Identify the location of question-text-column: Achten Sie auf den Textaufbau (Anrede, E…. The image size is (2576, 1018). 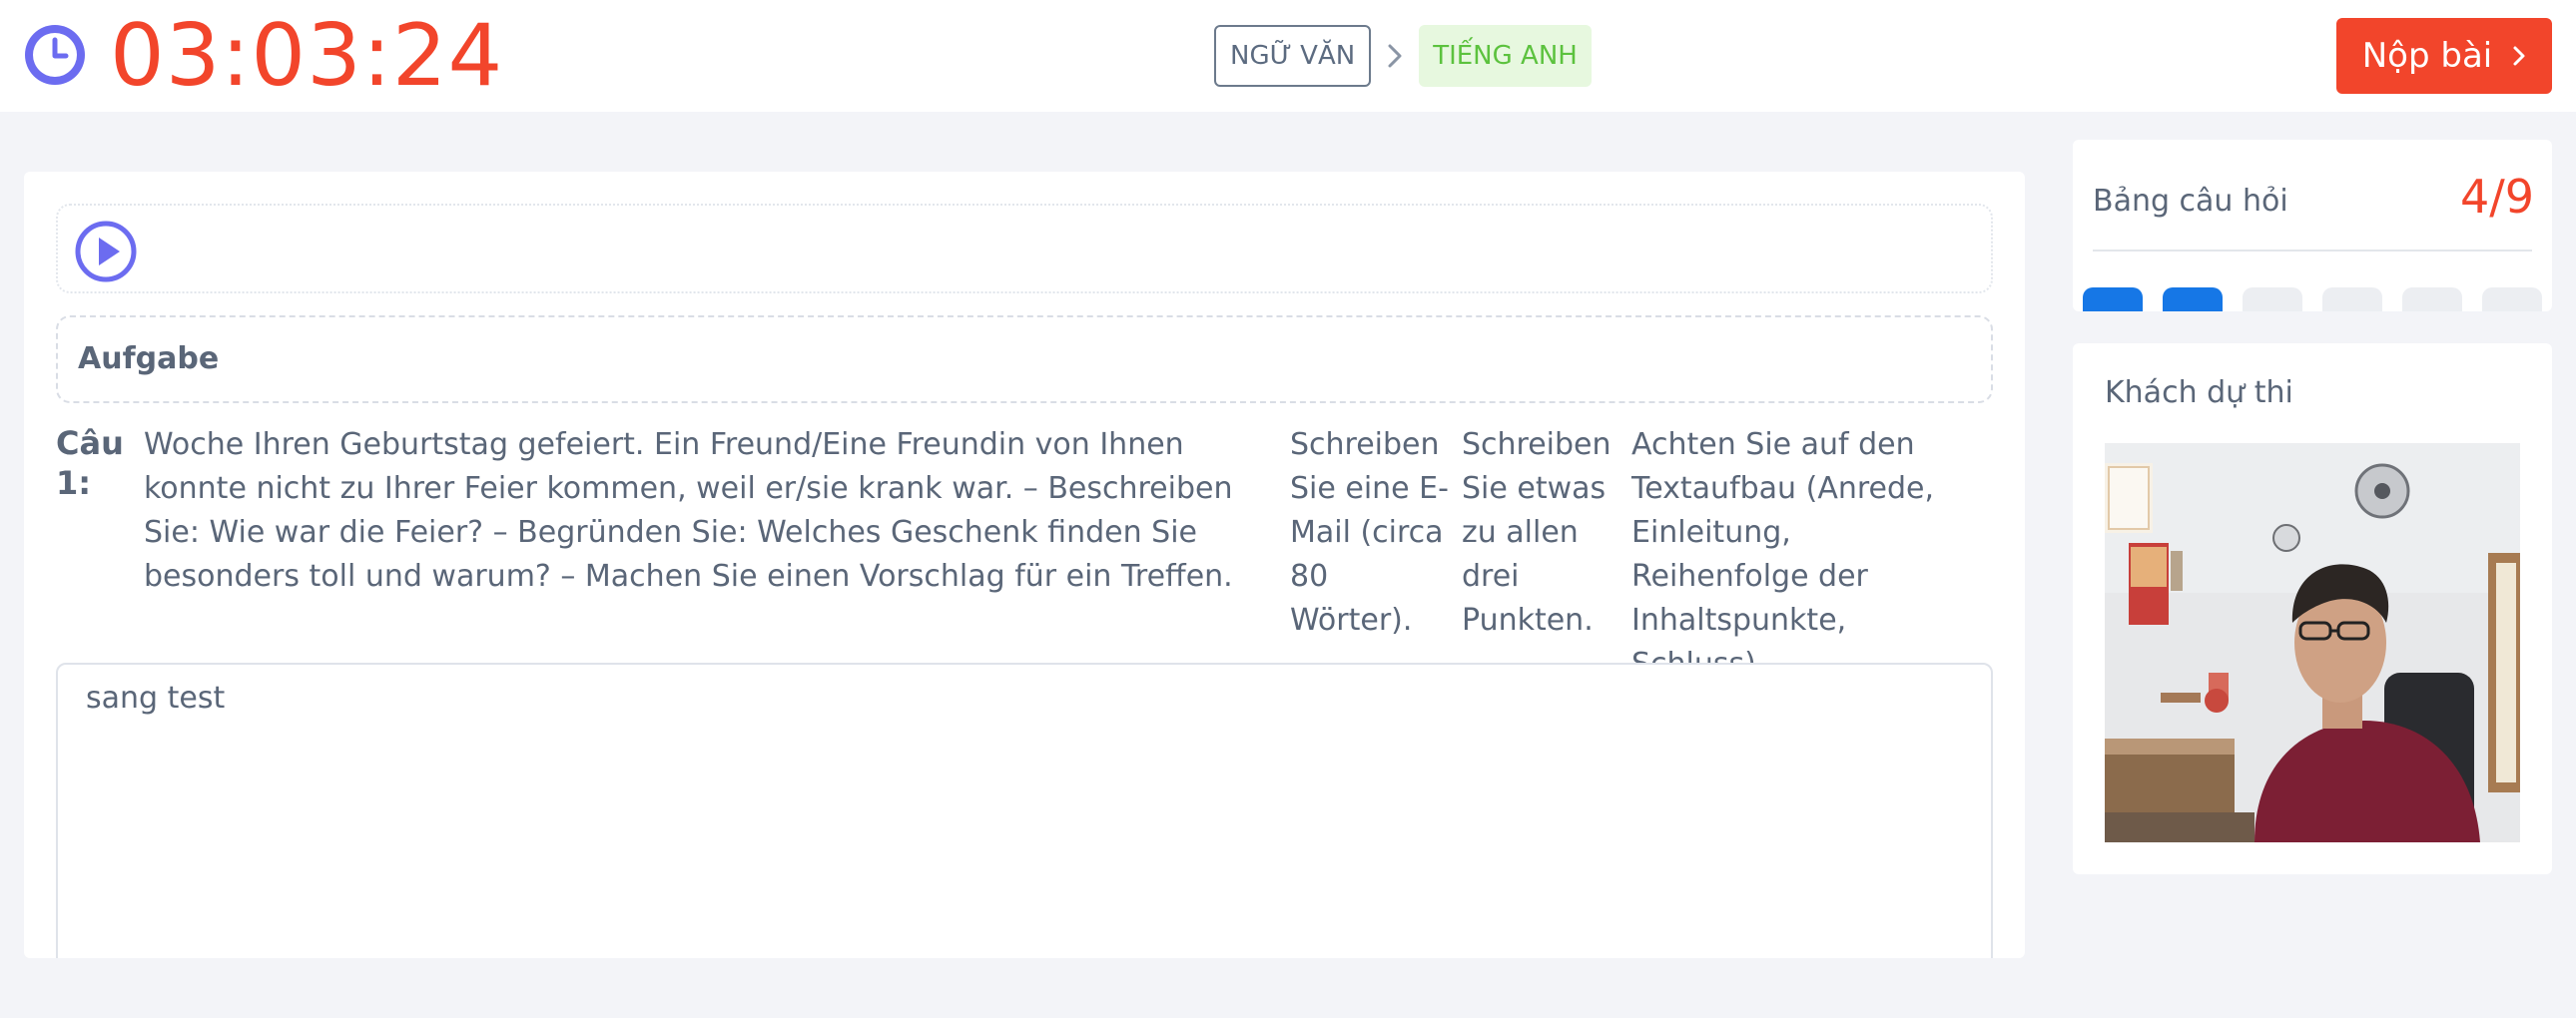
(1783, 554).